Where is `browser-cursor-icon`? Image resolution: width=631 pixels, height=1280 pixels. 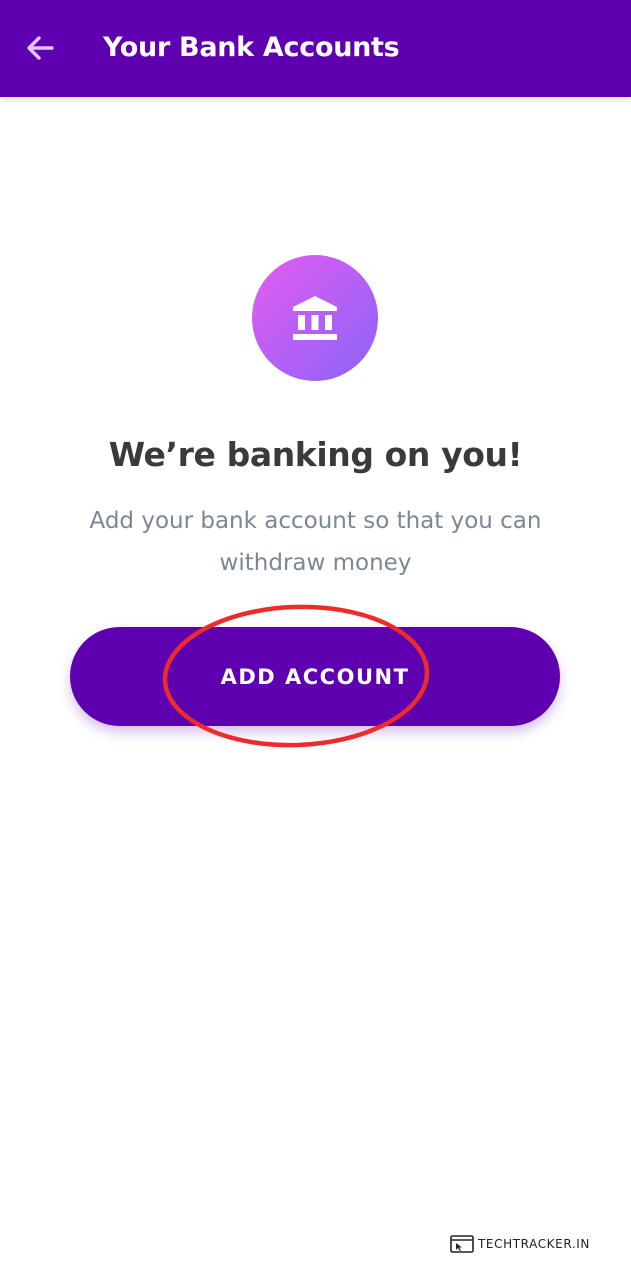 browser-cursor-icon is located at coordinates (462, 1244).